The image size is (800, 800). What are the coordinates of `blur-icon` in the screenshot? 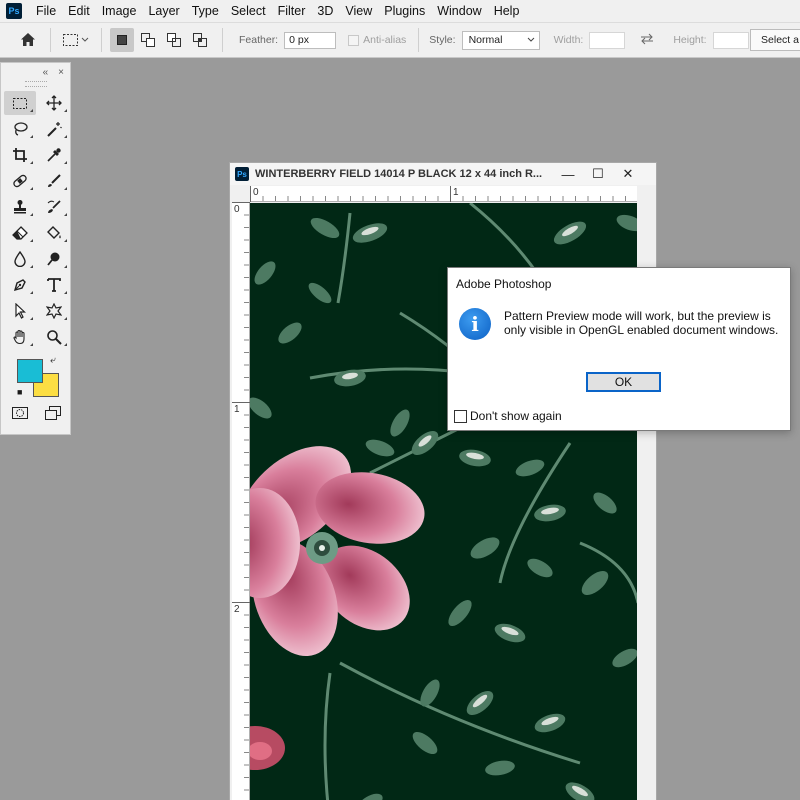 It's located at (20, 259).